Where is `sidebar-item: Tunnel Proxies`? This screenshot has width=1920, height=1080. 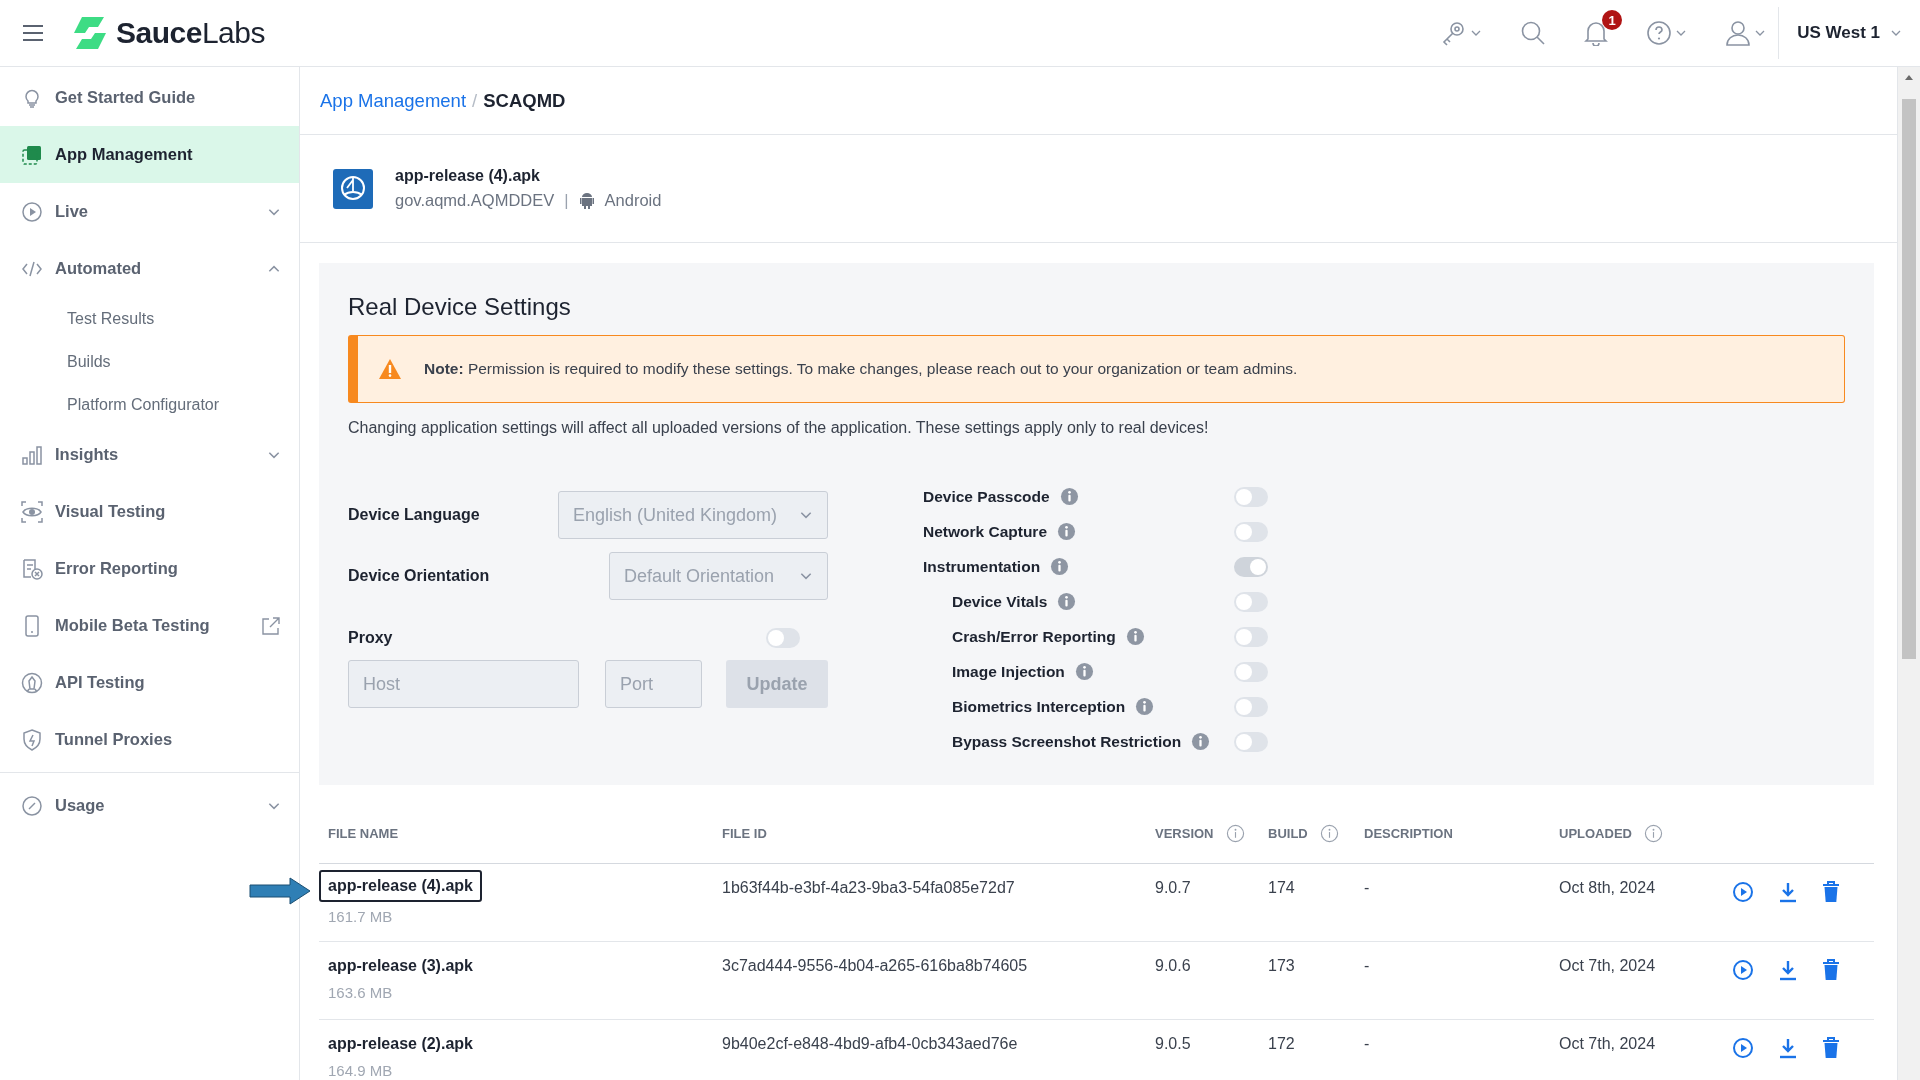 sidebar-item: Tunnel Proxies is located at coordinates (149, 739).